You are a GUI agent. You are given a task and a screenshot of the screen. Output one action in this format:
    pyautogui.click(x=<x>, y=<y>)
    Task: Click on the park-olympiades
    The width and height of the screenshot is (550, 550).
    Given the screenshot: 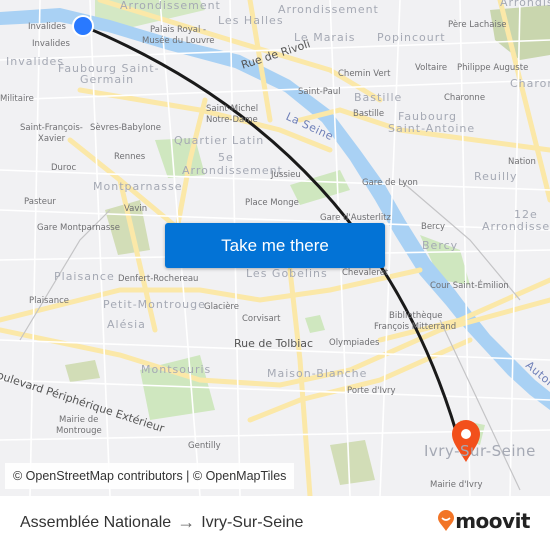 What is the action you would take?
    pyautogui.click(x=315, y=324)
    